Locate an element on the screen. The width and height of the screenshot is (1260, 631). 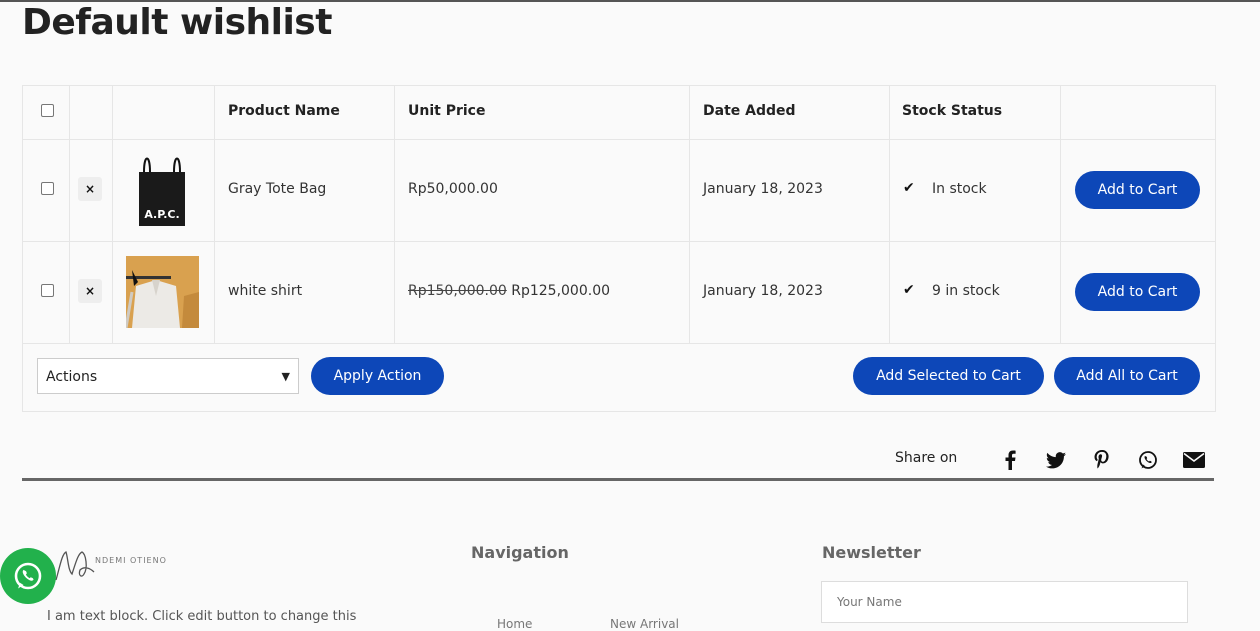
unit-price: Rp50,000.00 is located at coordinates (453, 189).